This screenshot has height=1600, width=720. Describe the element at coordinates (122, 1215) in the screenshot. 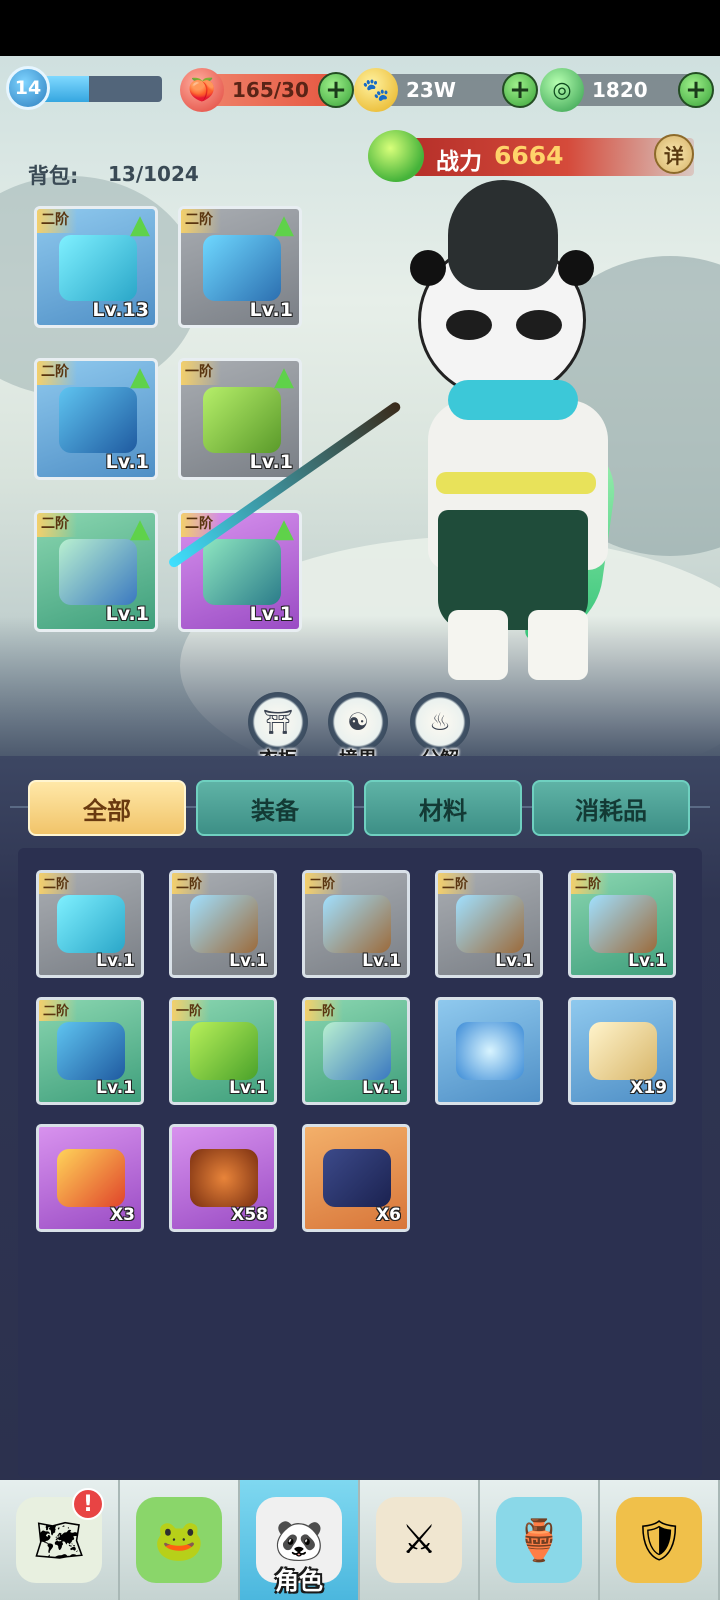

I see `item-quantity: X3` at that location.